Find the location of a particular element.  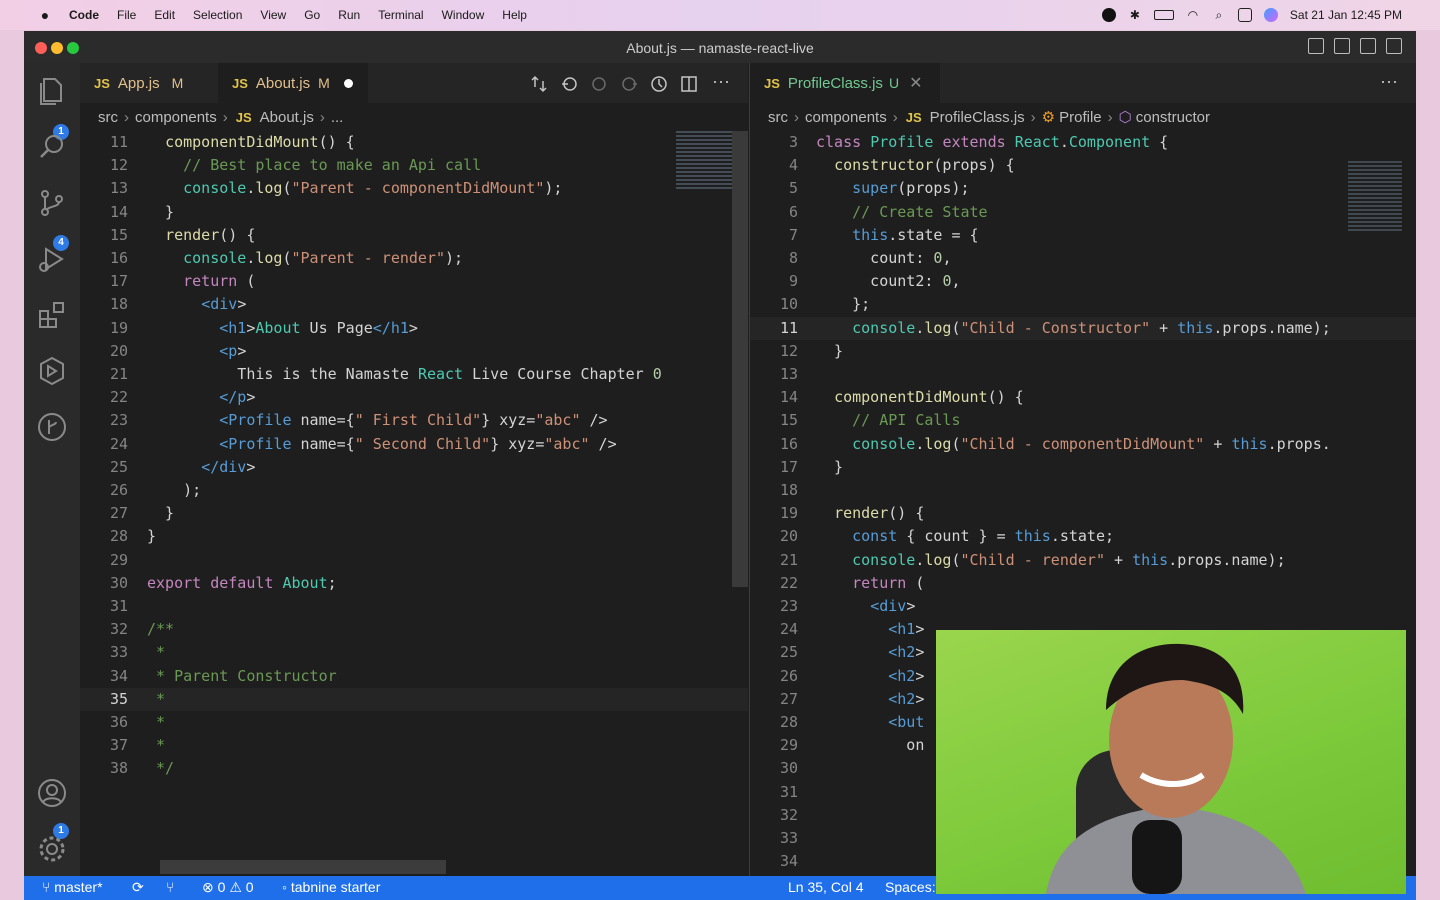

vertical-scrollbar is located at coordinates (740, 359).